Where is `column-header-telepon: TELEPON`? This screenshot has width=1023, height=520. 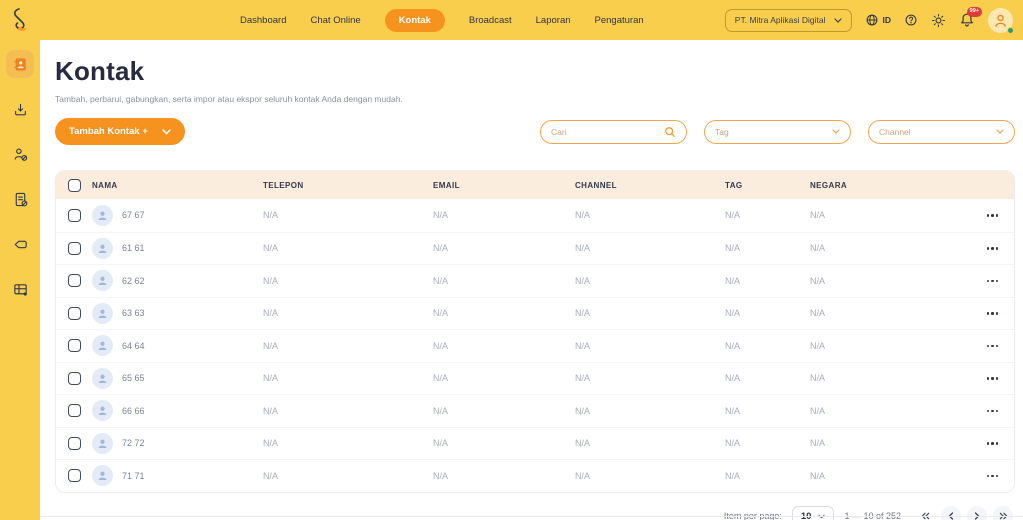 column-header-telepon: TELEPON is located at coordinates (283, 185).